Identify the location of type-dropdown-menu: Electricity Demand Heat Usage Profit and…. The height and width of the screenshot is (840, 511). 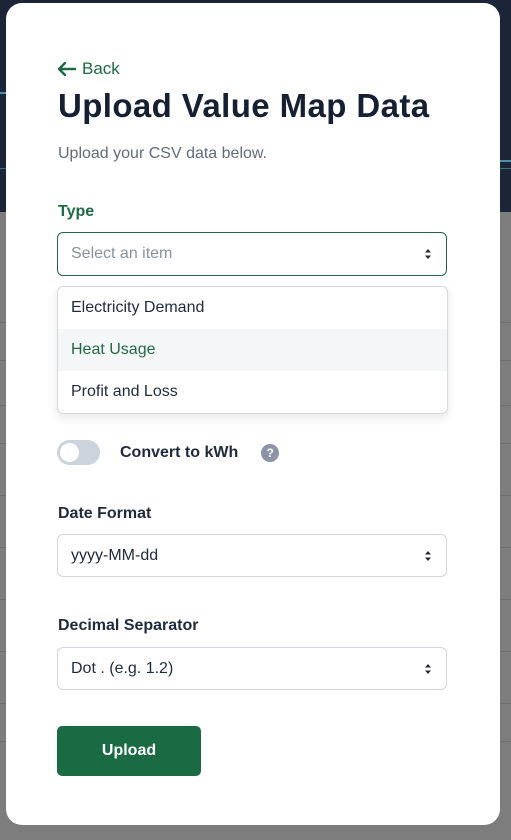
(252, 350).